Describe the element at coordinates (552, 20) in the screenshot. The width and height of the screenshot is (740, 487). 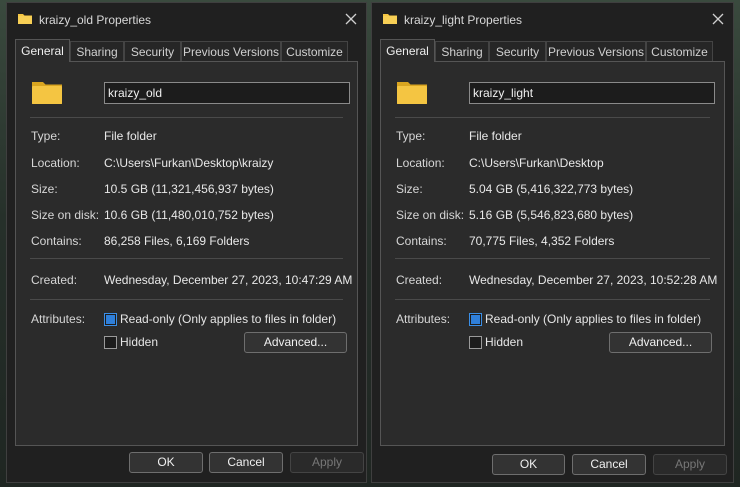
I see `title-bar: kraizy_light Properties` at that location.